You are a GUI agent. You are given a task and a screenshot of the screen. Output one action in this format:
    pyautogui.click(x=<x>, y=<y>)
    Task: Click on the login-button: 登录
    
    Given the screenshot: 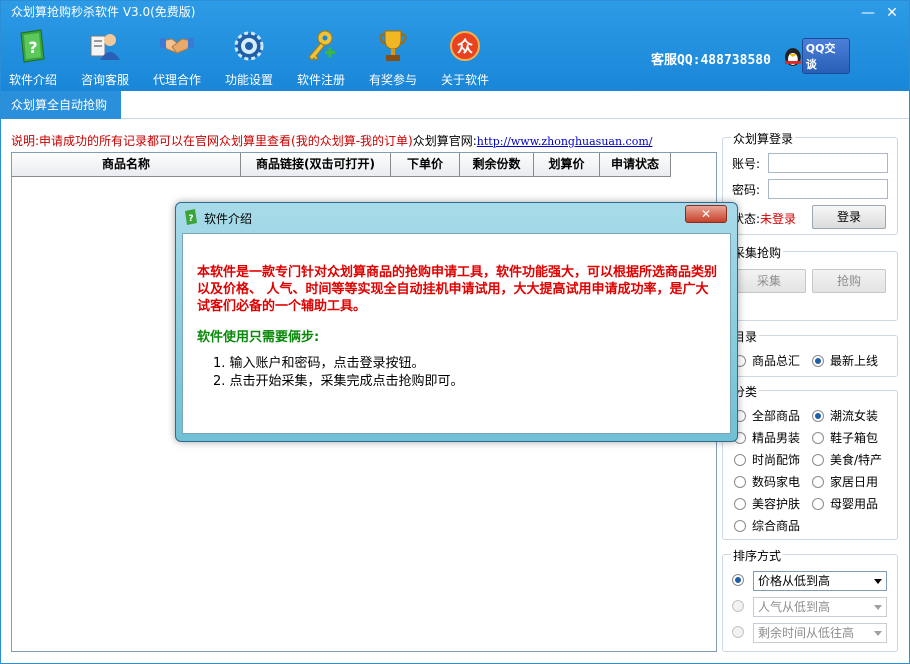 What is the action you would take?
    pyautogui.click(x=849, y=217)
    